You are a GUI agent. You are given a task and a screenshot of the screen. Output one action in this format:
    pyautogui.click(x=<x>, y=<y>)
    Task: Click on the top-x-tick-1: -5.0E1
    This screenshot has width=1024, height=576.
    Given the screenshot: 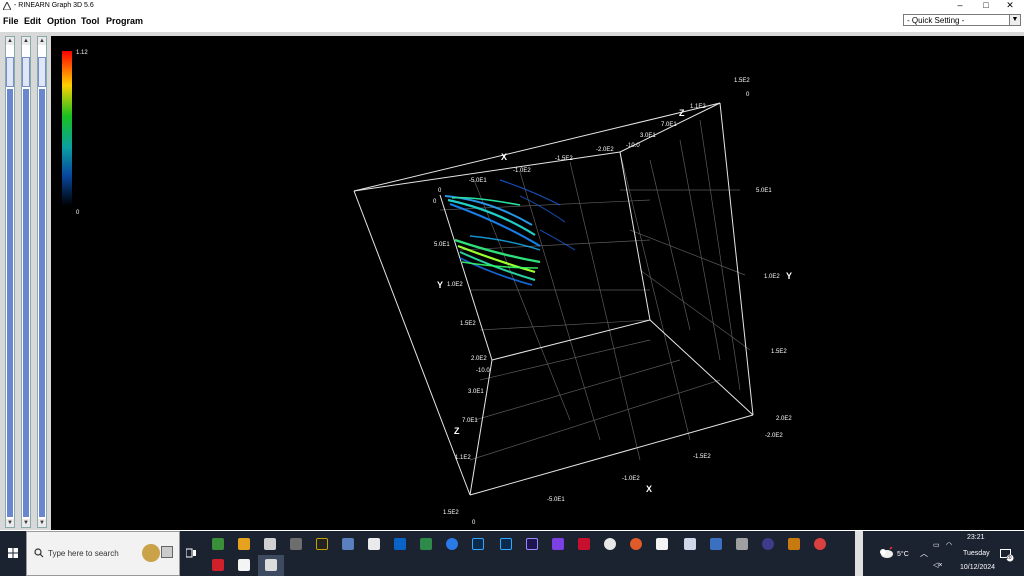 What is the action you would take?
    pyautogui.click(x=478, y=181)
    